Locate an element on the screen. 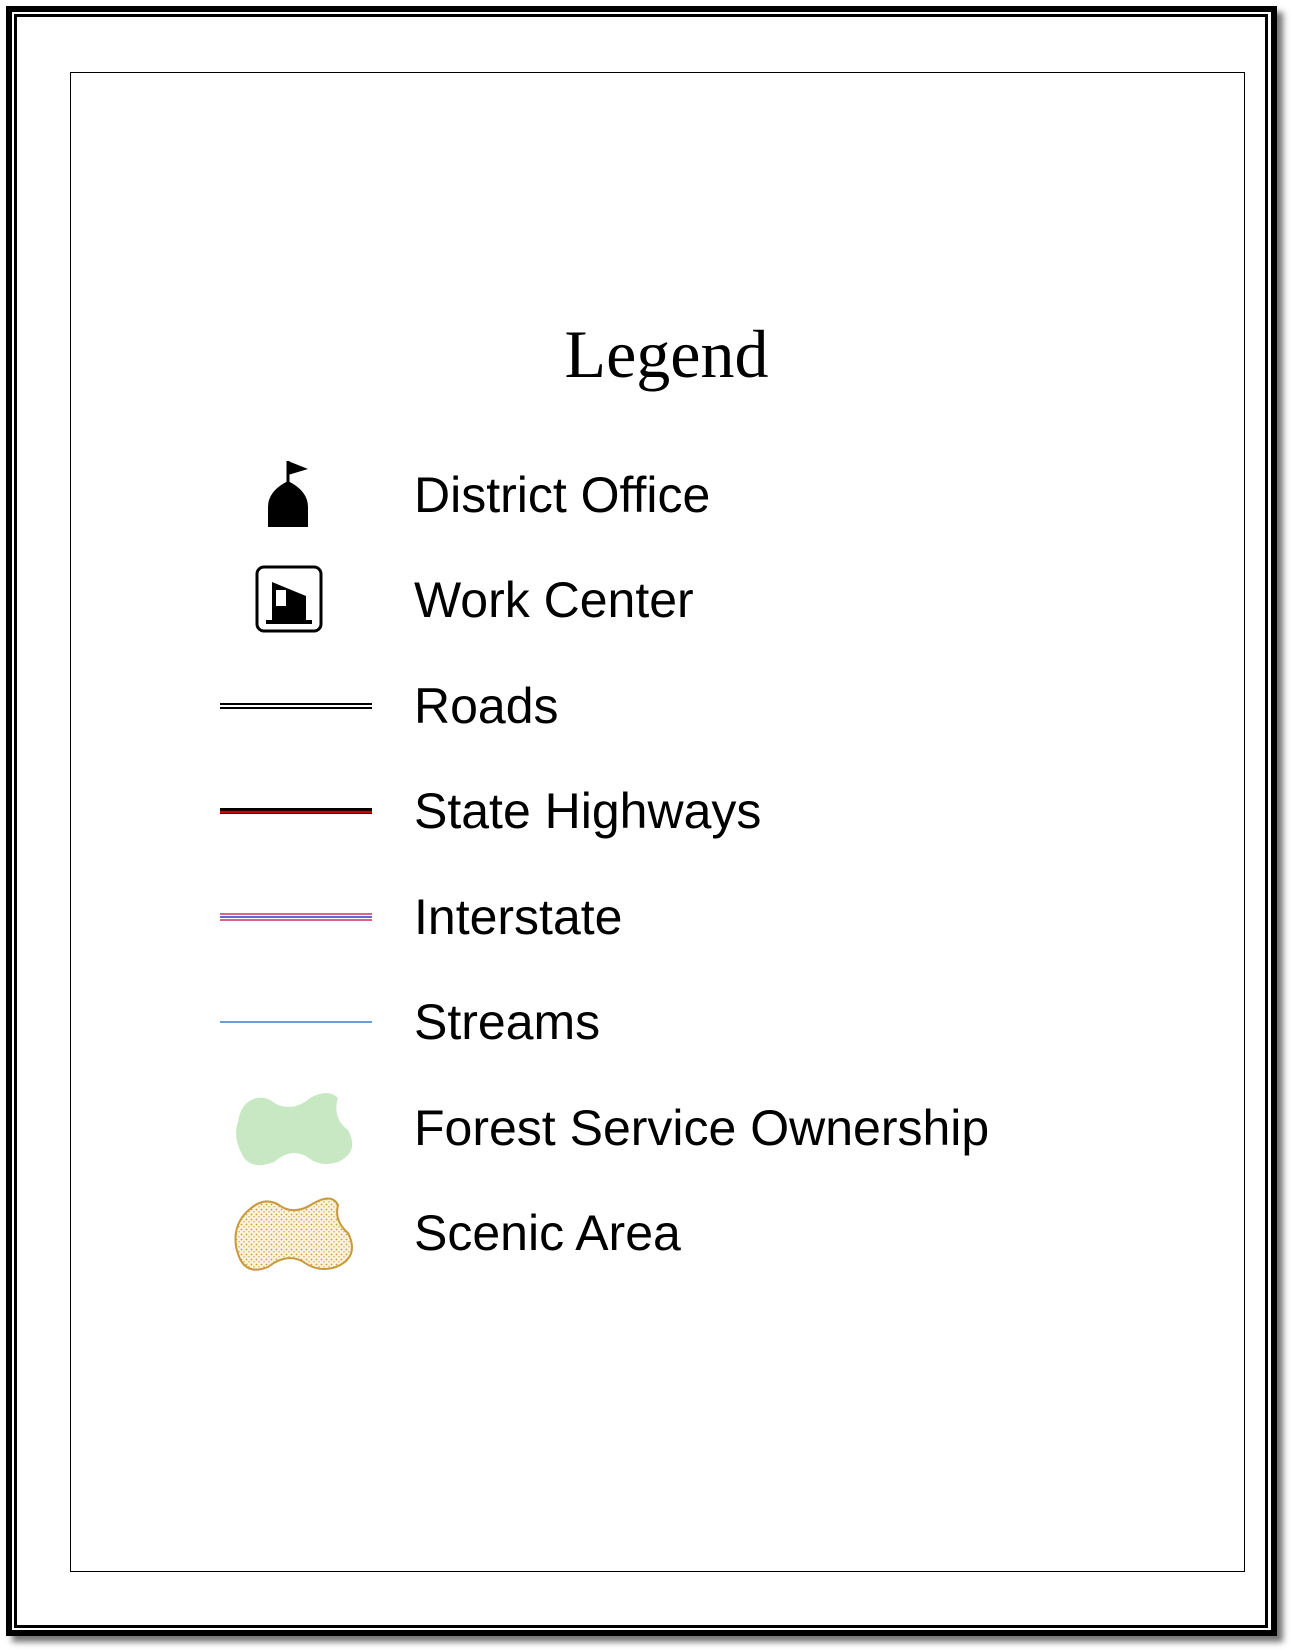  legend-label-forest-service-ownership: Forest Service Ownership is located at coordinates (702, 1128).